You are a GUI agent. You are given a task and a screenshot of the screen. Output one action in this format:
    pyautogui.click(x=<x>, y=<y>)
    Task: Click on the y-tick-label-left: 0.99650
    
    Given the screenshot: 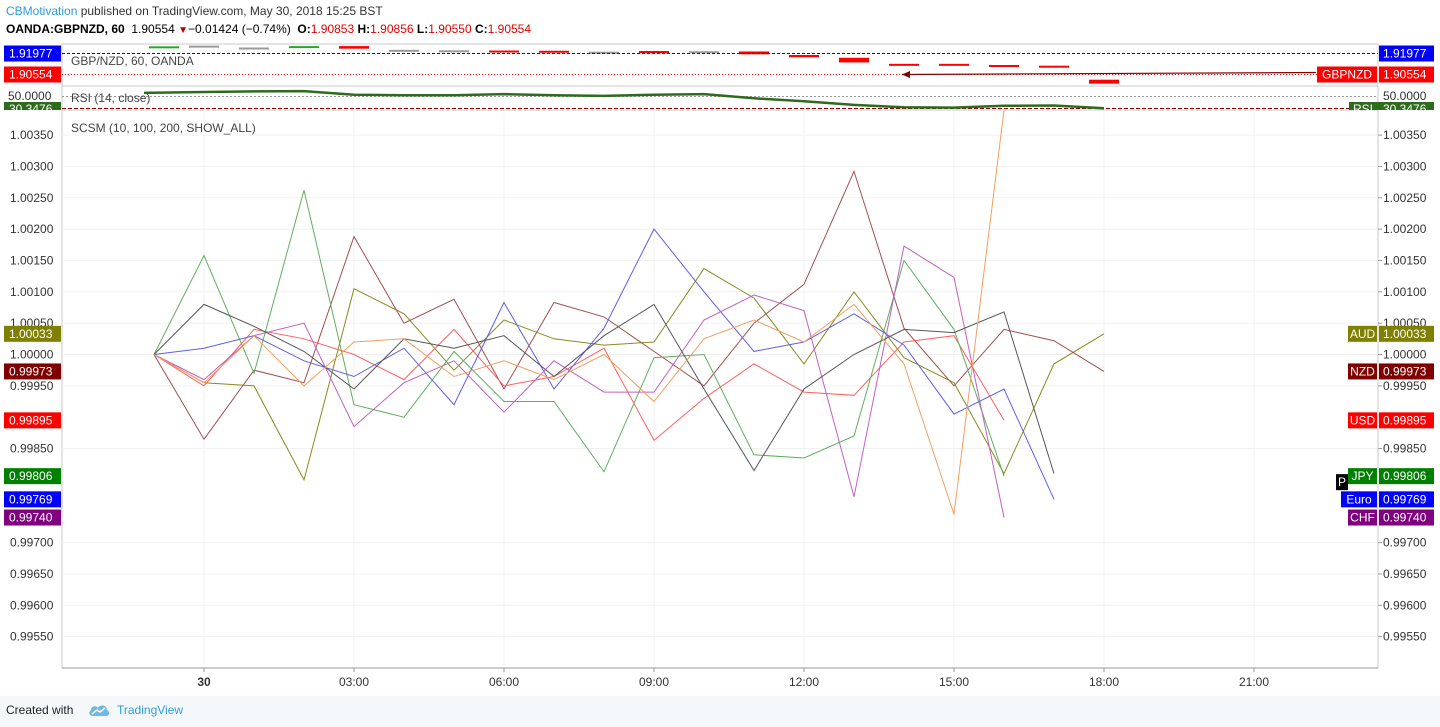 What is the action you would take?
    pyautogui.click(x=32, y=574)
    